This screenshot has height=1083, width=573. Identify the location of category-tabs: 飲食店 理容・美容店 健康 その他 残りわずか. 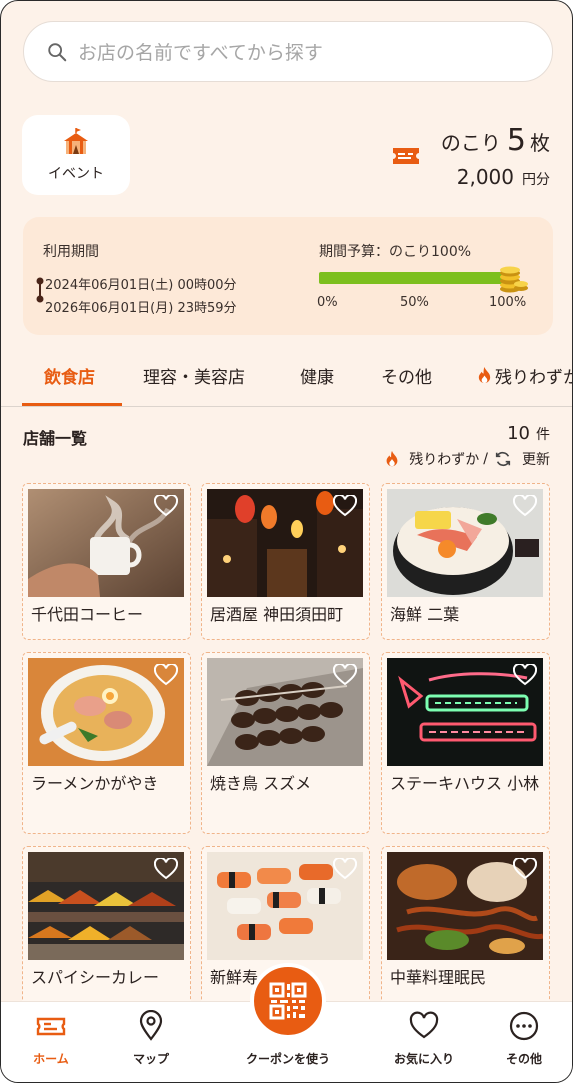
(286, 380).